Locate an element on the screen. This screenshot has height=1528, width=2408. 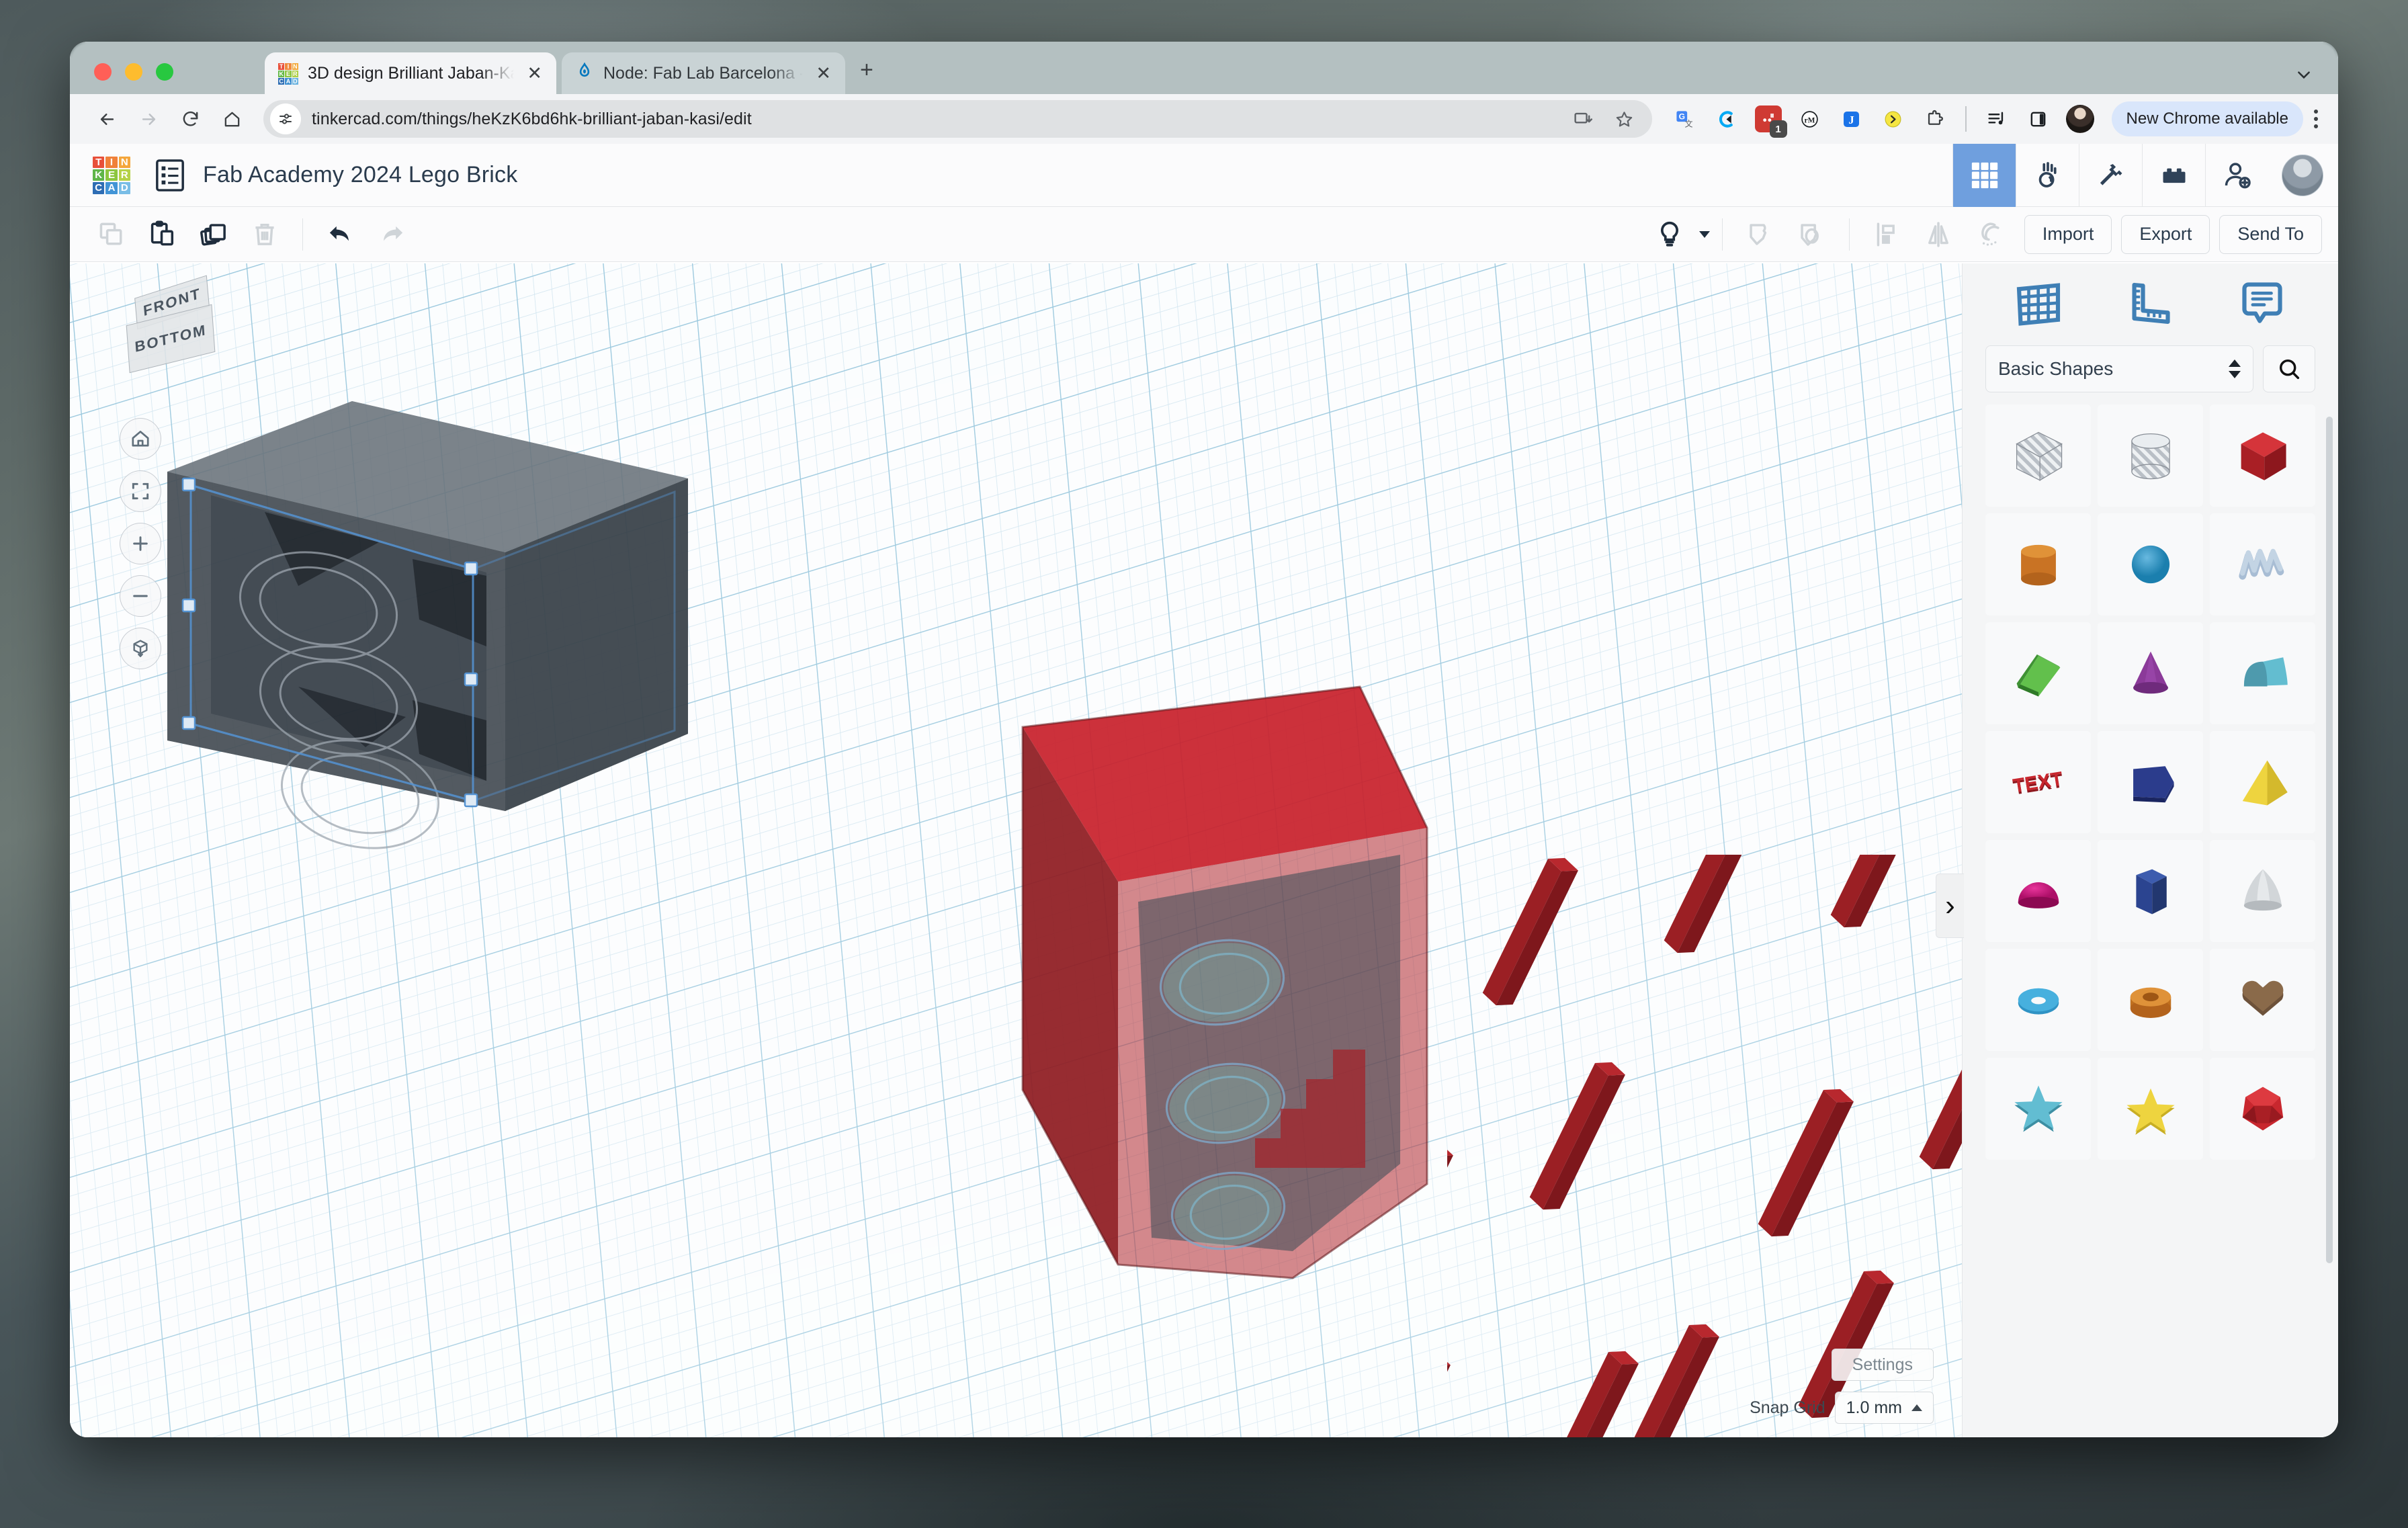
new-tab-button: + is located at coordinates (866, 70).